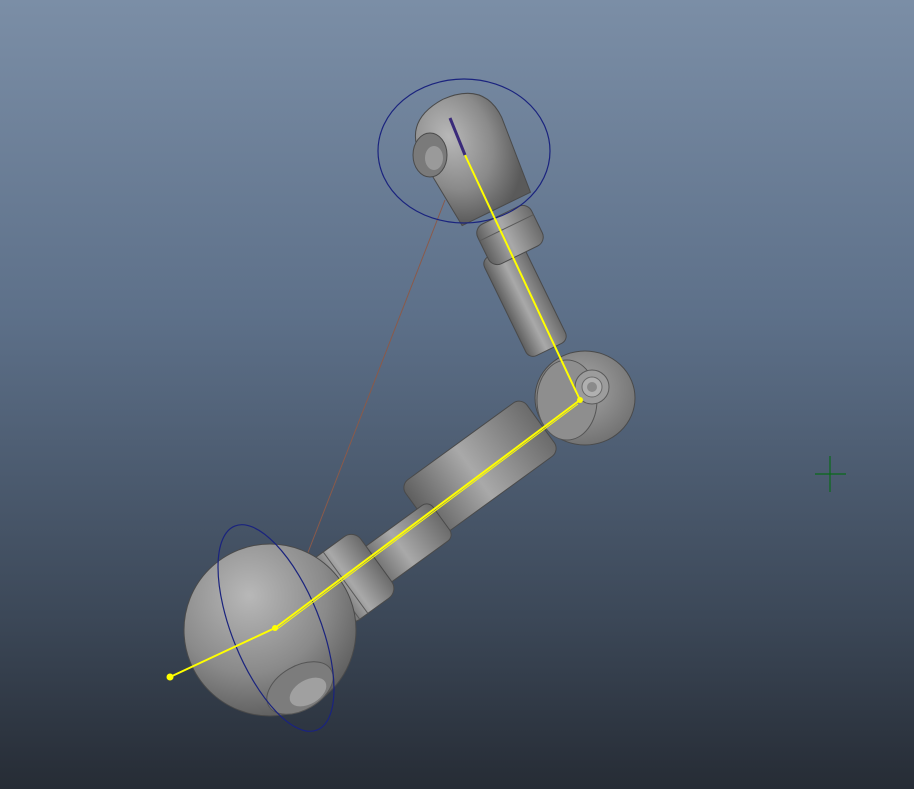 Image resolution: width=914 pixels, height=789 pixels. I want to click on joint-end, so click(170, 677).